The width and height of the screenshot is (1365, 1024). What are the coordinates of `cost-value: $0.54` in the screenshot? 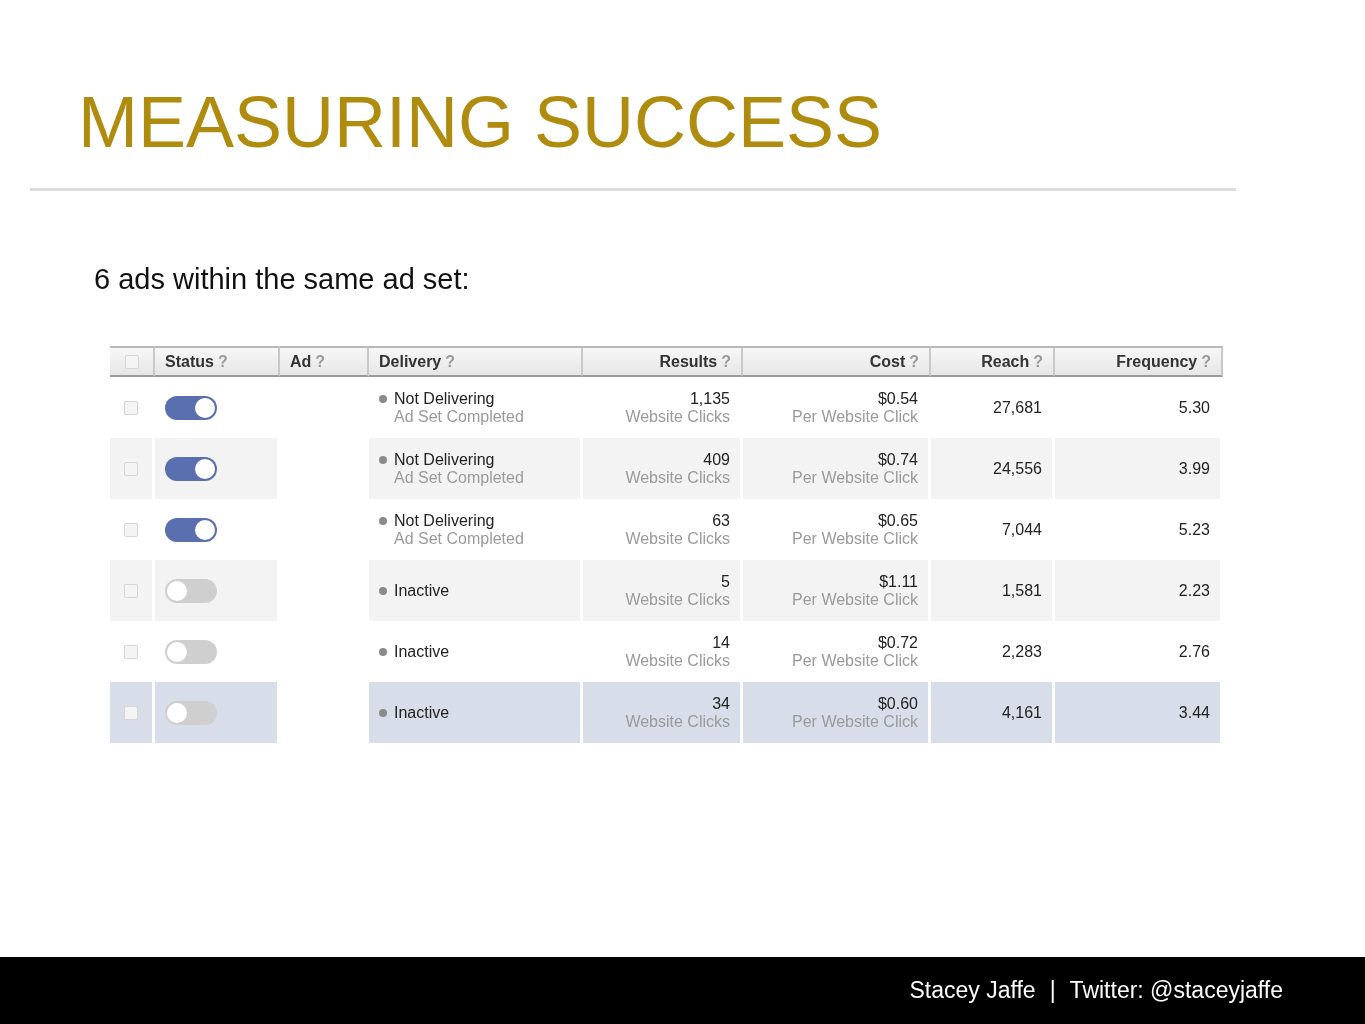 It's located at (897, 398).